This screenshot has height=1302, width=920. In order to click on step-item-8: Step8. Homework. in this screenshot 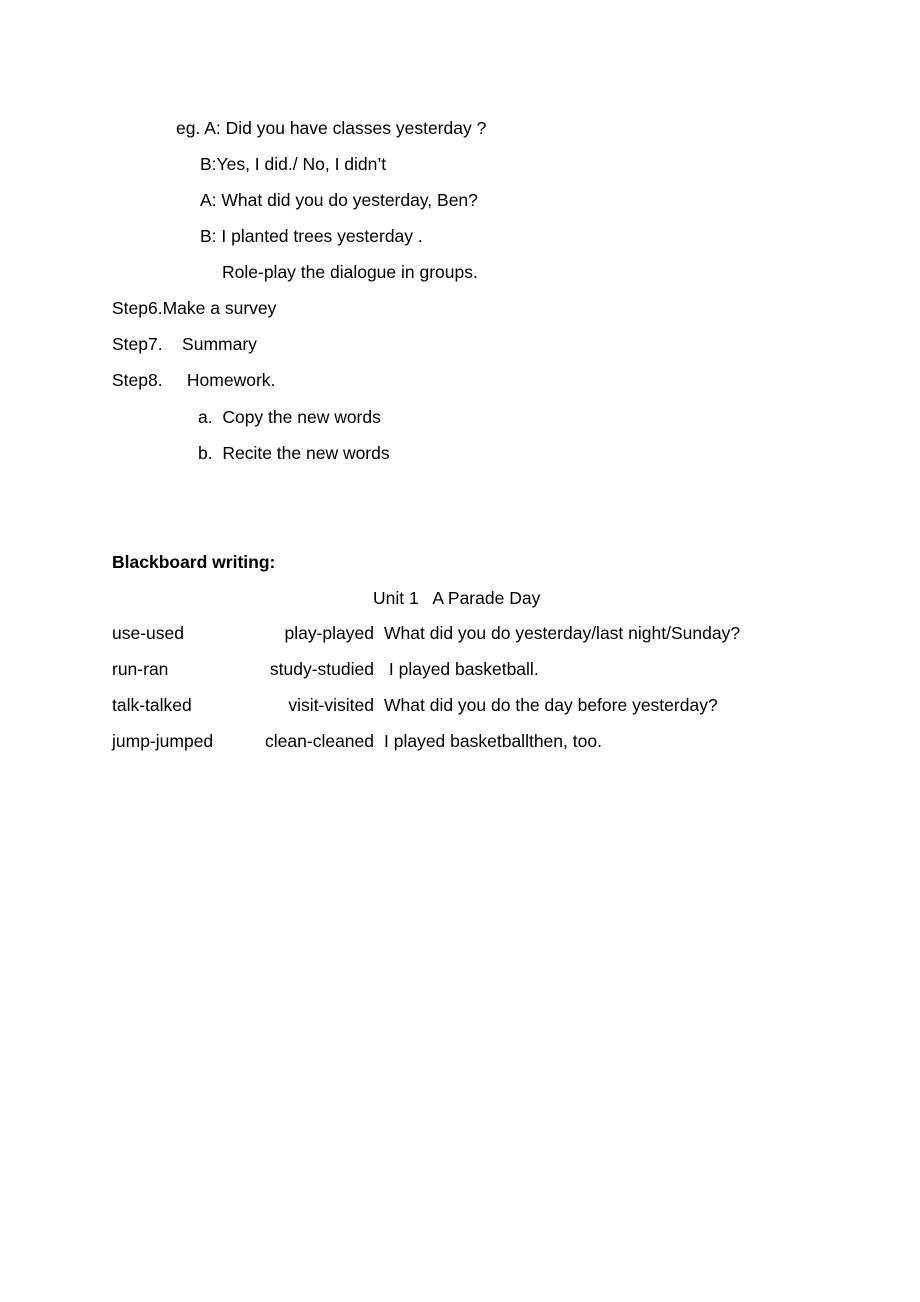, I will do `click(194, 380)`.